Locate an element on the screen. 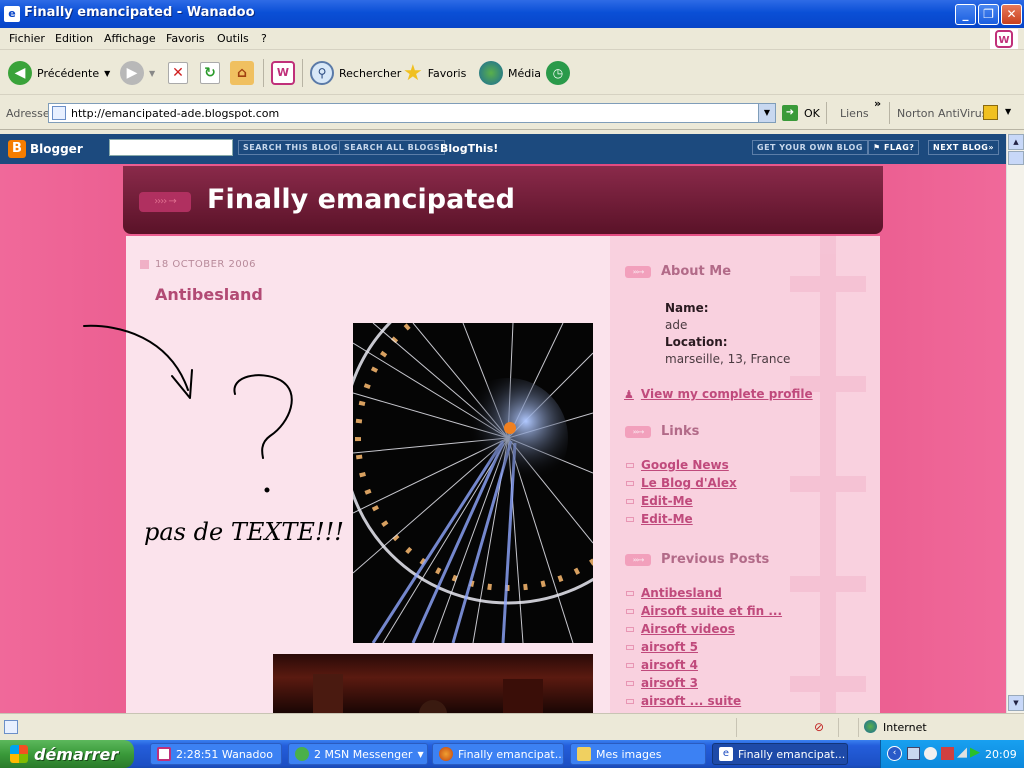 The image size is (1024, 768). taskbar-item-mes-images: Mes images is located at coordinates (638, 754).